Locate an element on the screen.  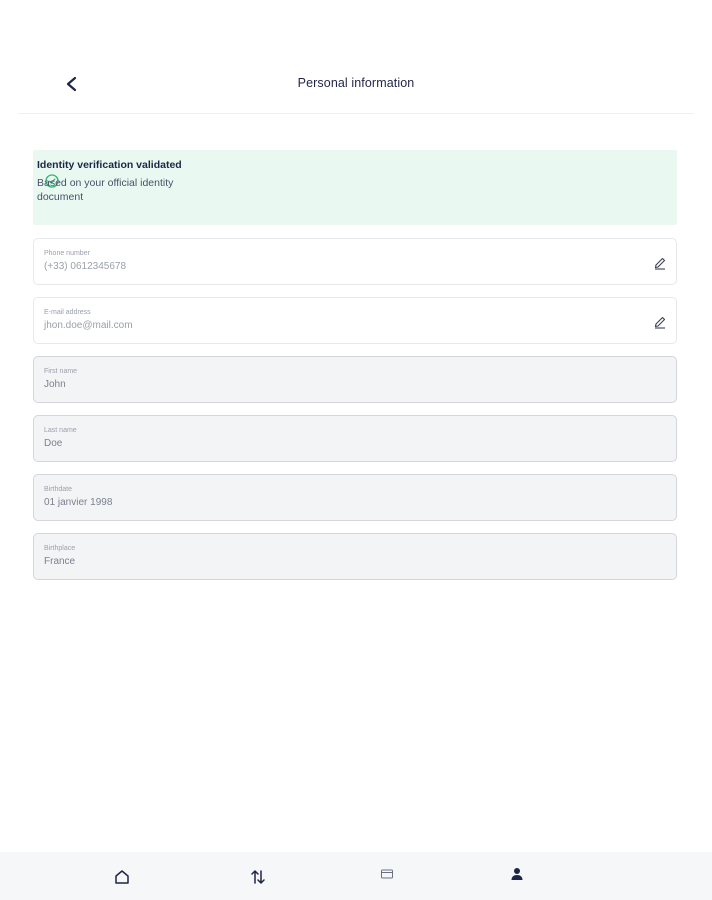
edit-email-button is located at coordinates (660, 322).